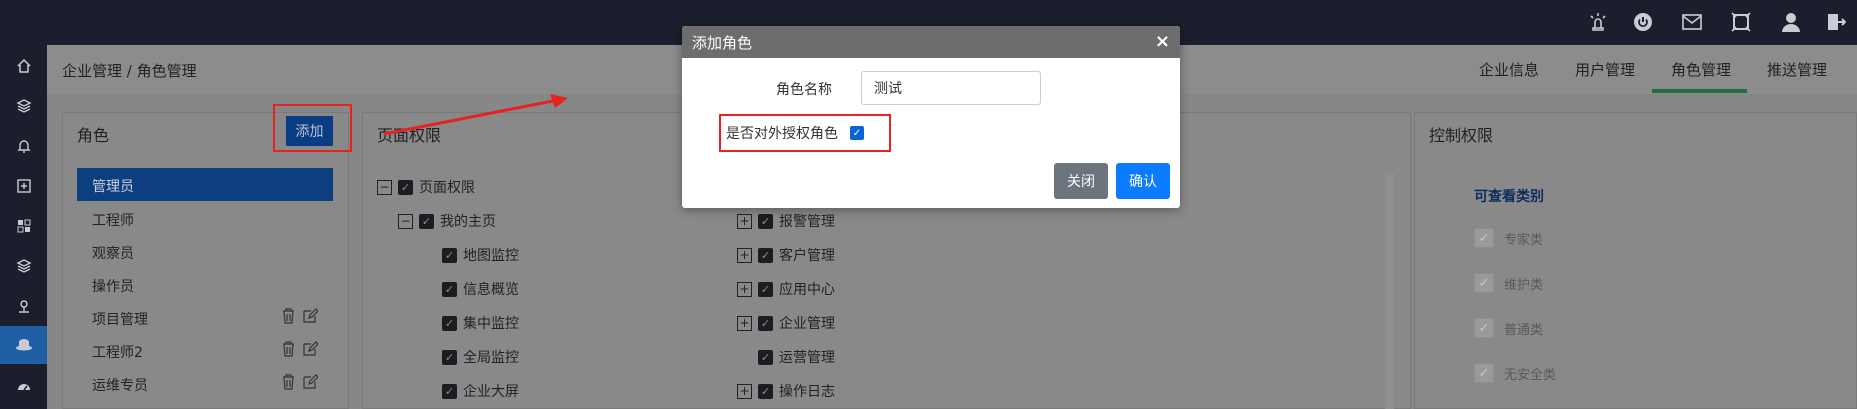  I want to click on tab-user-management: 用户管理, so click(1605, 69).